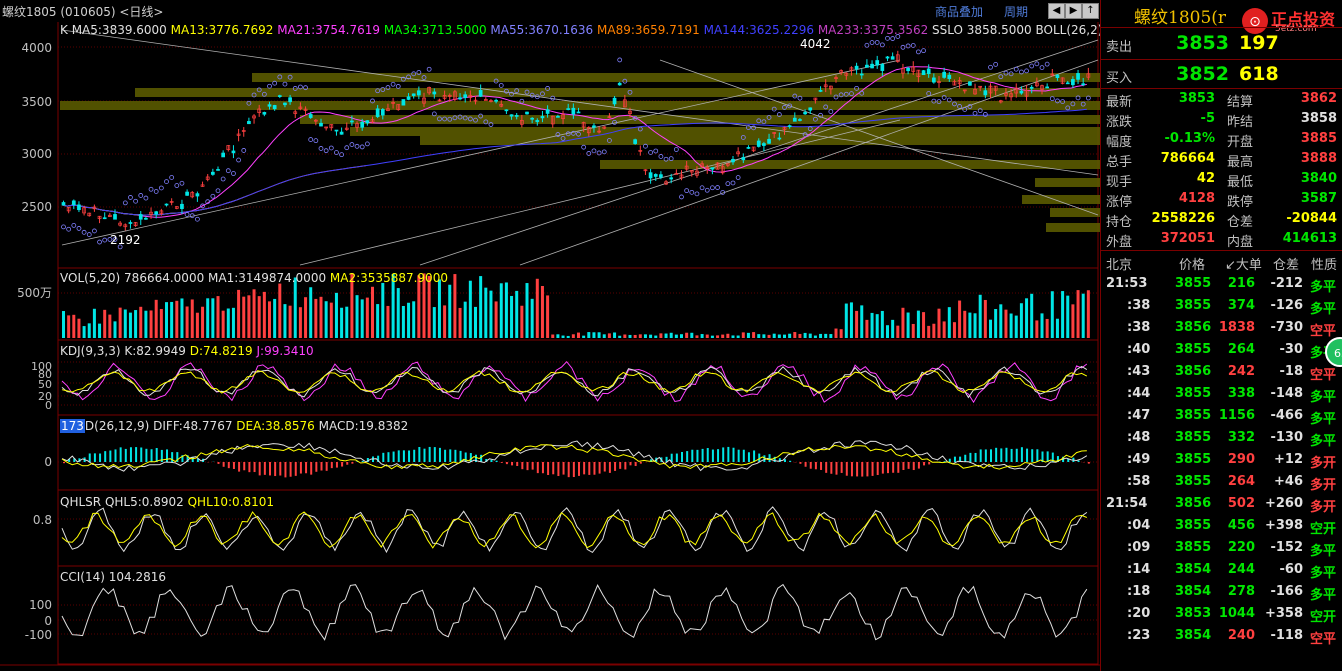  I want to click on contract-title: 螺纹1805(r, so click(1180, 18).